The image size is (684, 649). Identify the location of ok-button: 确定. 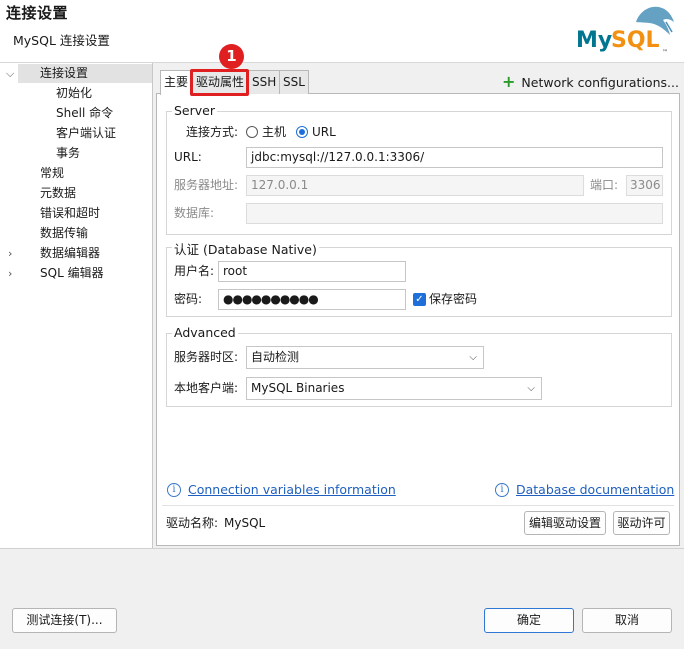
(529, 620).